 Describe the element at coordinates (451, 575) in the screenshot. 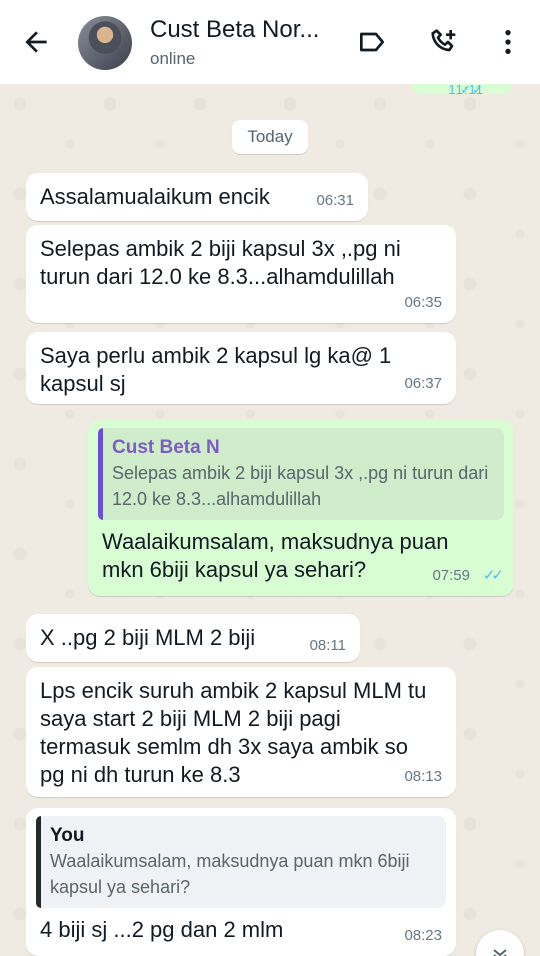

I see `message-time: 07:59` at that location.